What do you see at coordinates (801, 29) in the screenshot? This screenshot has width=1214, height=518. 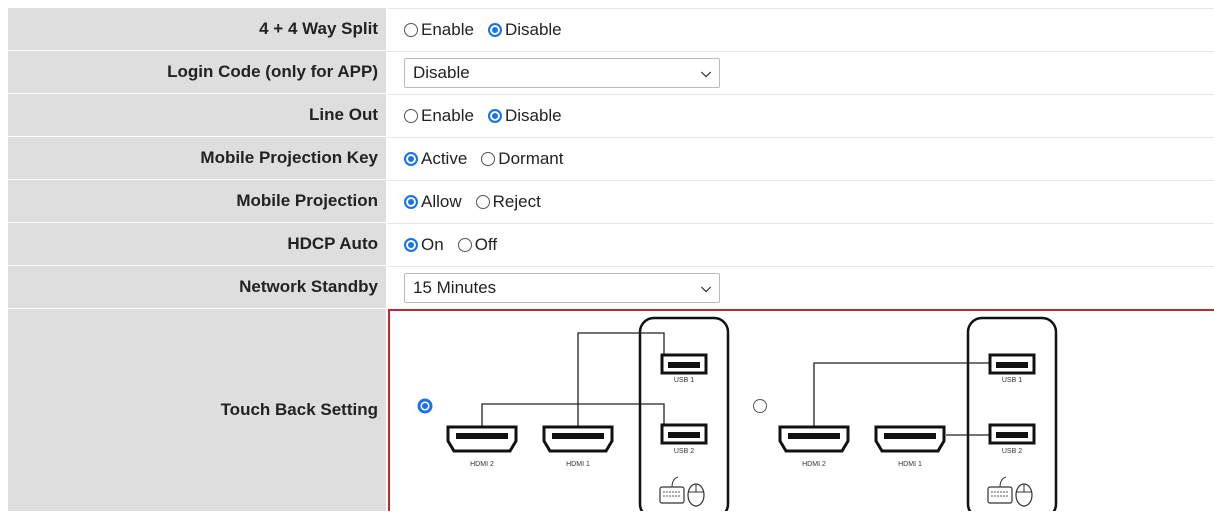 I see `value-split: Enable Disable` at bounding box center [801, 29].